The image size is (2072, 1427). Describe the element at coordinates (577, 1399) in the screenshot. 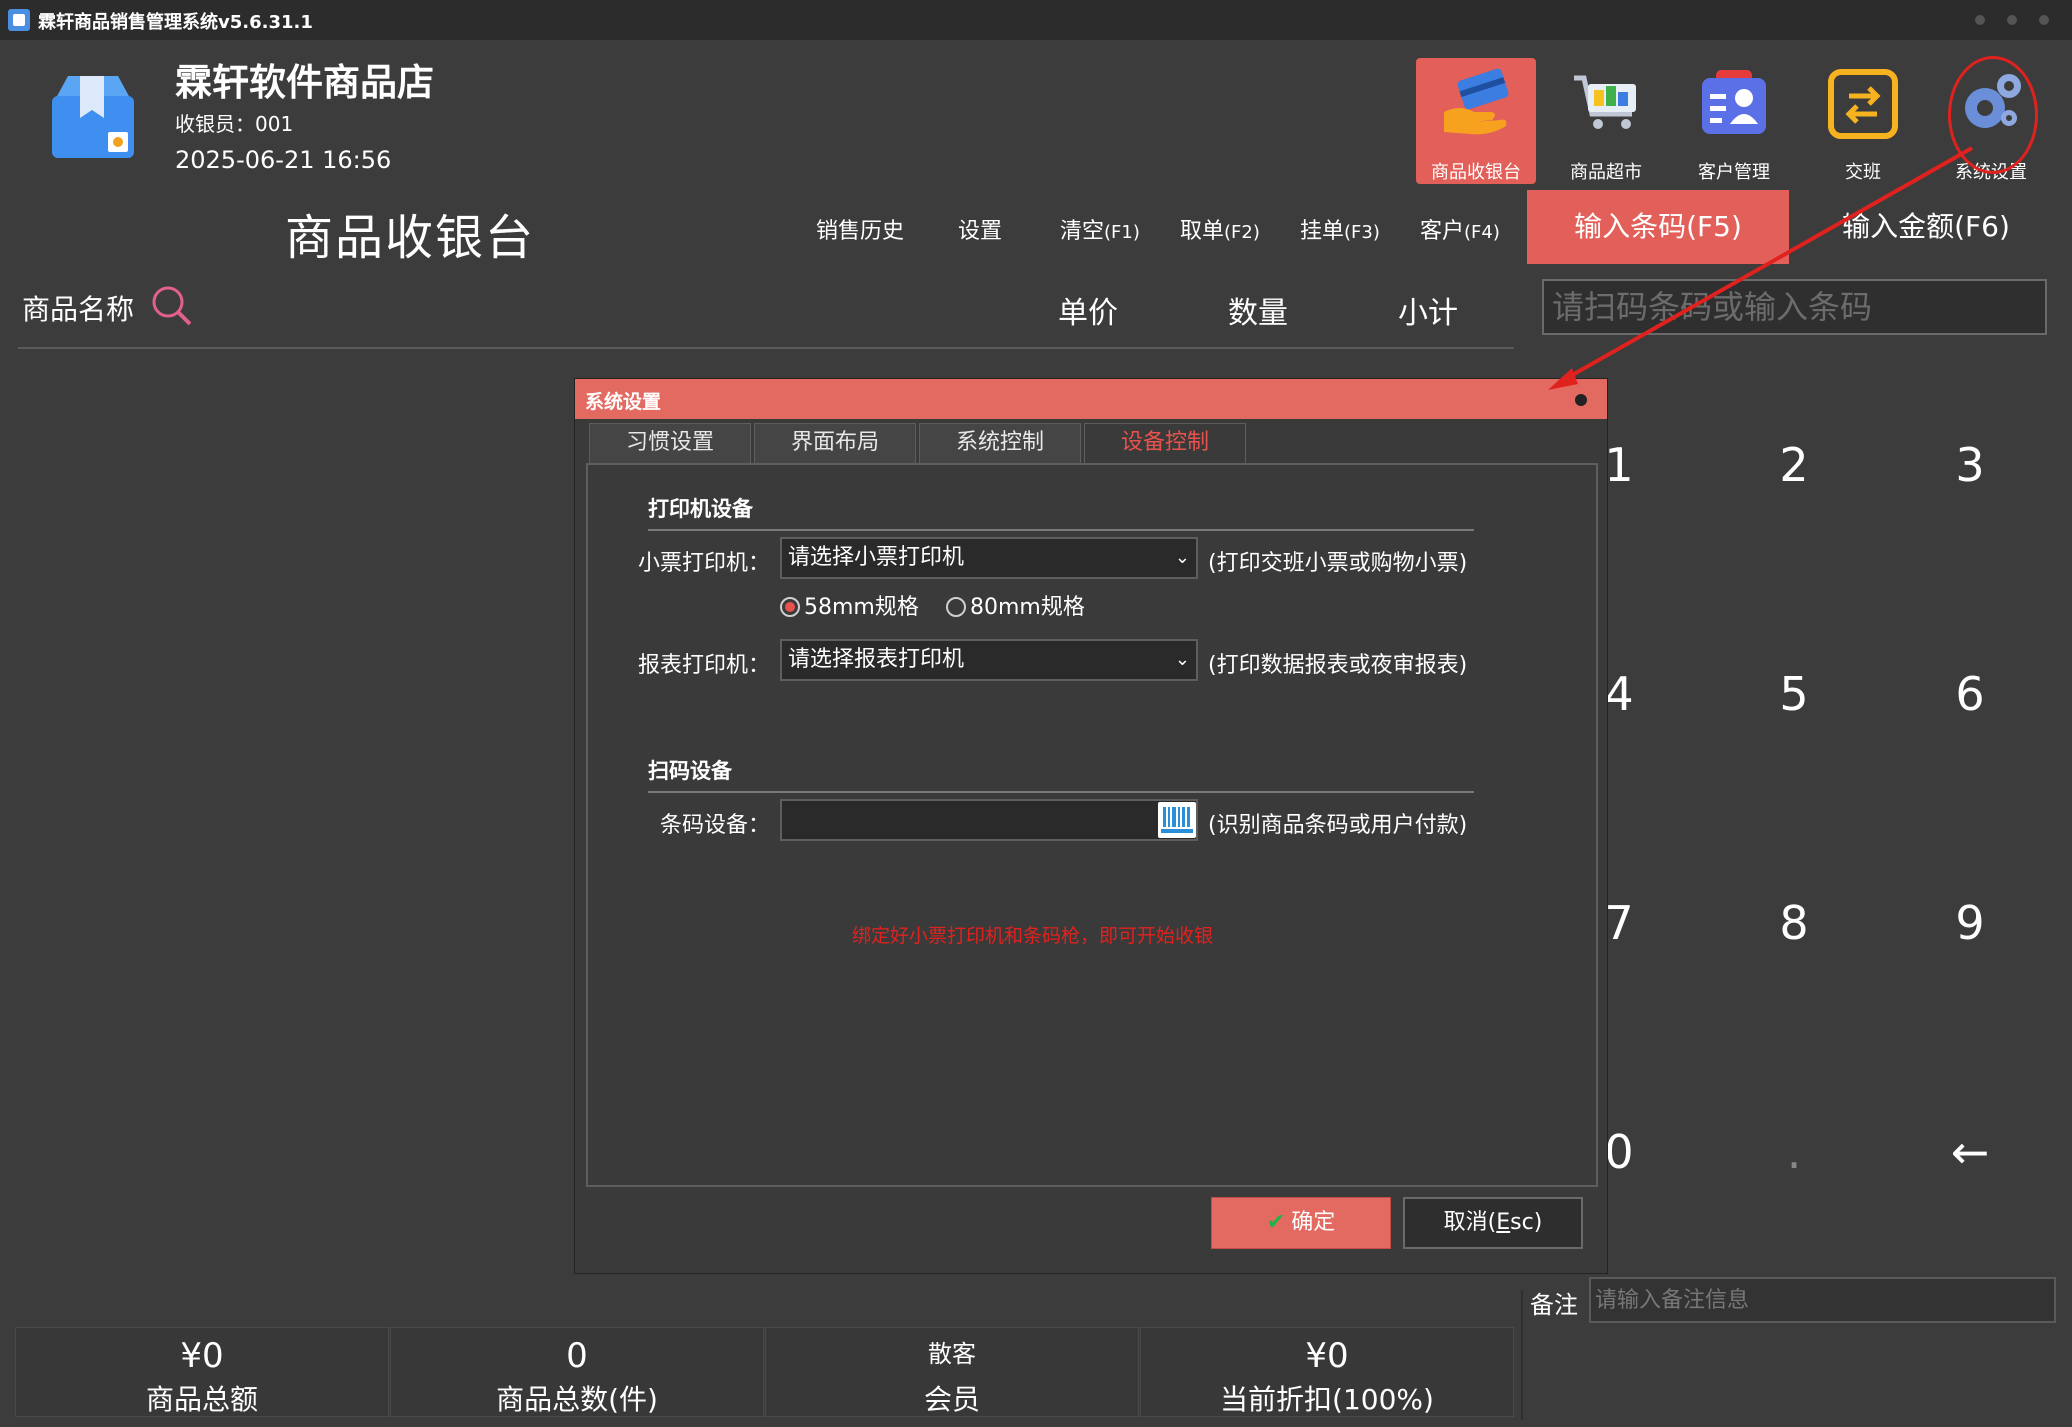

I see `total-count-label: 商品总数(件)` at that location.